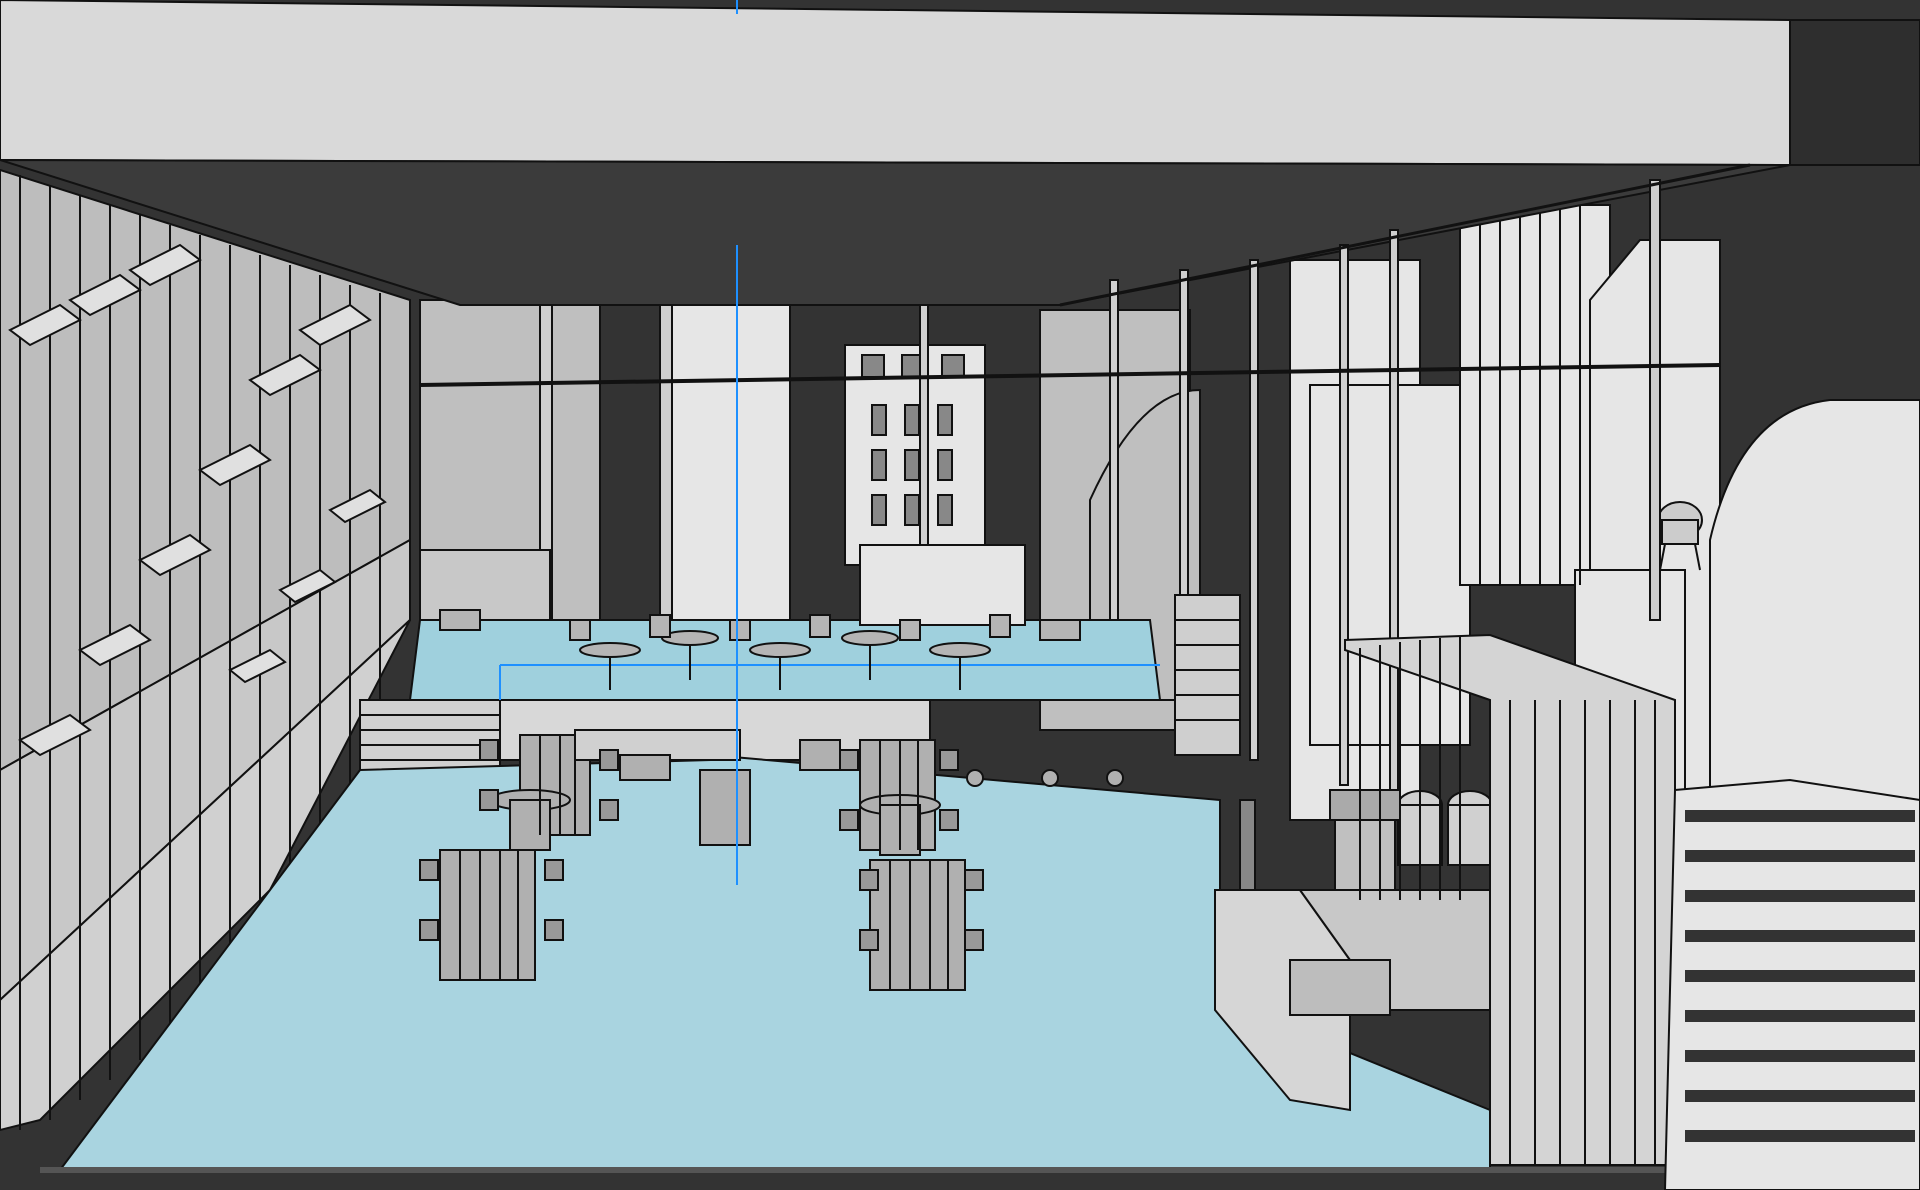 Image resolution: width=1920 pixels, height=1190 pixels. I want to click on foreground-building, so click(1791, 984).